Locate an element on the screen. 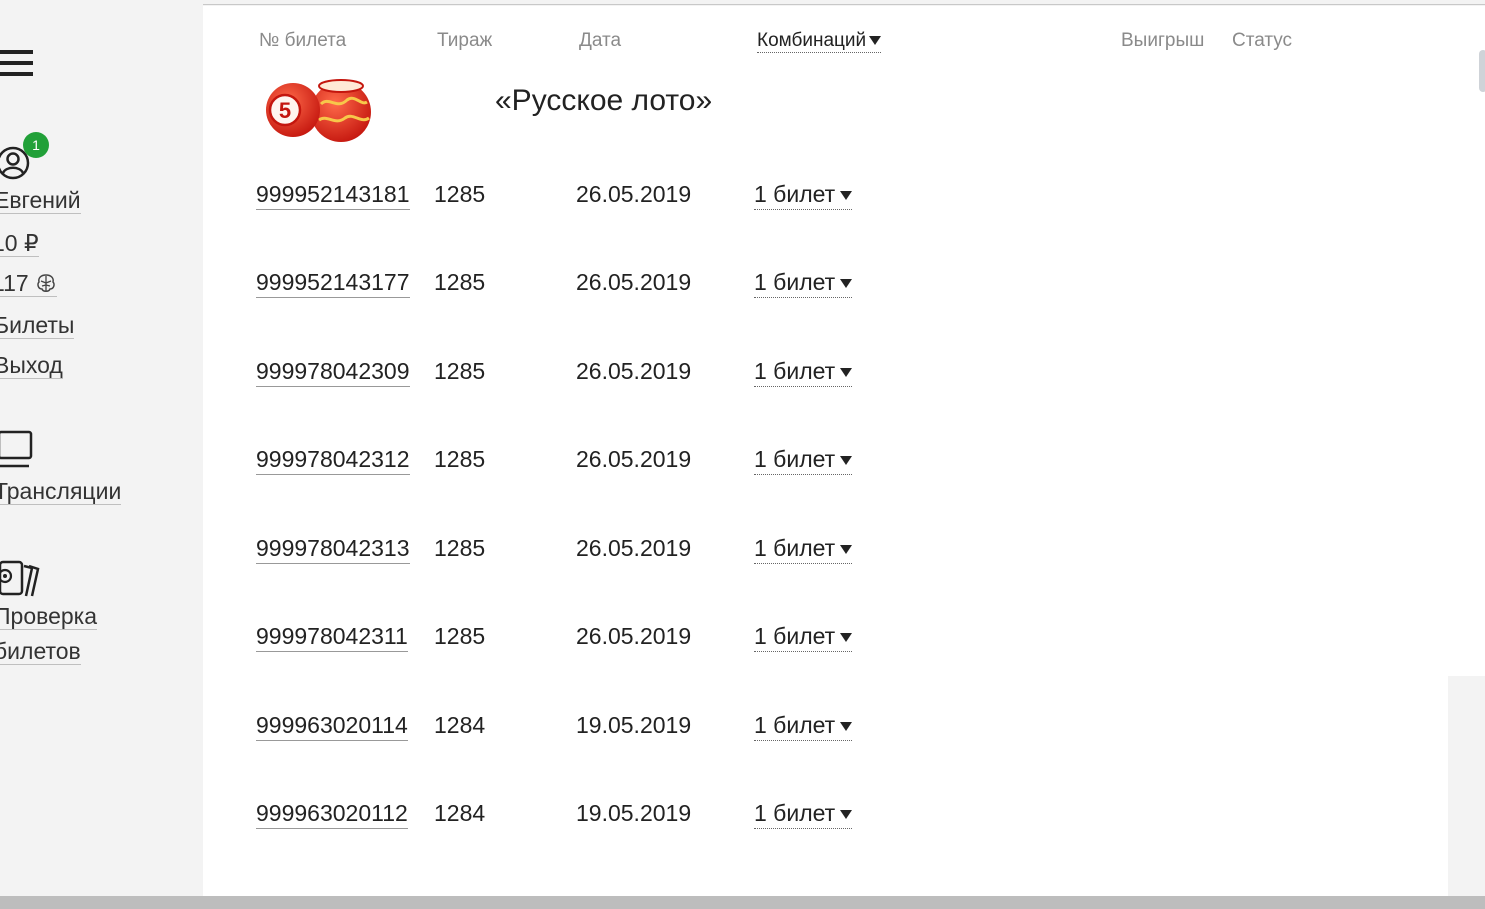 This screenshot has width=1485, height=909. notification-badge: 1 is located at coordinates (36, 145).